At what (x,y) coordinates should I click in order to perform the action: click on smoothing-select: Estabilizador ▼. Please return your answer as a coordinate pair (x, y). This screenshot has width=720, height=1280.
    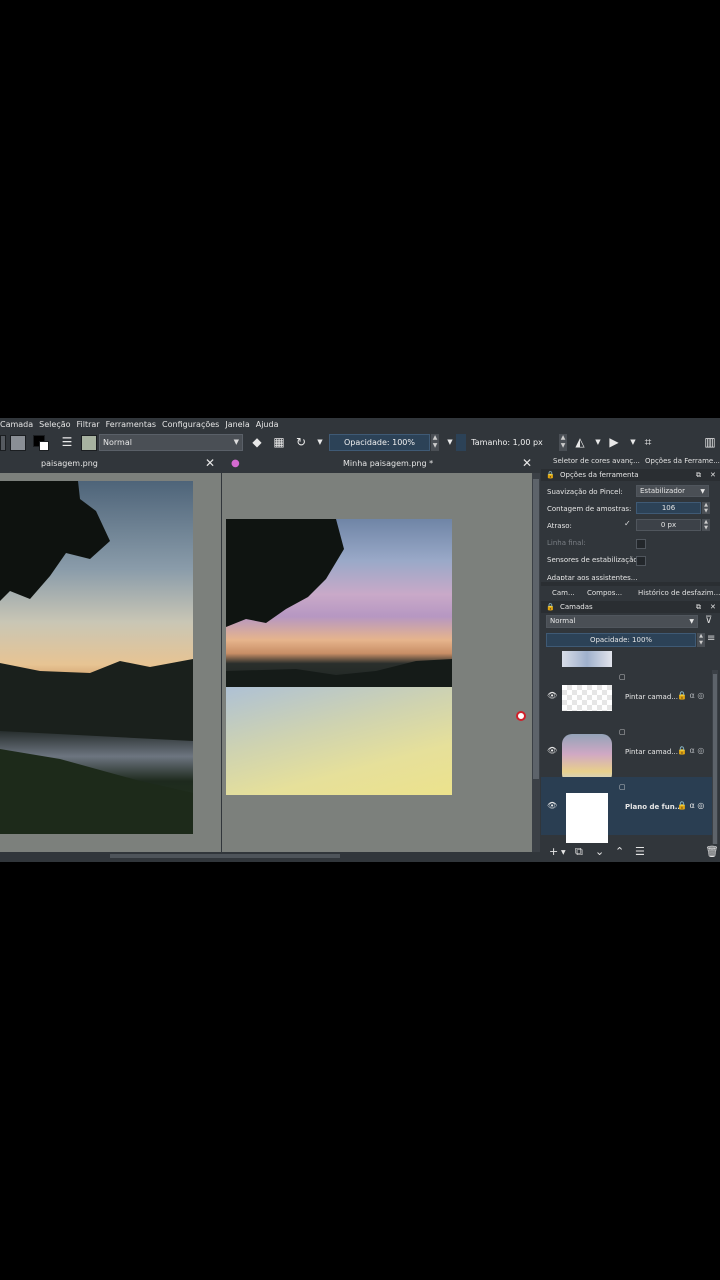
    Looking at the image, I should click on (672, 491).